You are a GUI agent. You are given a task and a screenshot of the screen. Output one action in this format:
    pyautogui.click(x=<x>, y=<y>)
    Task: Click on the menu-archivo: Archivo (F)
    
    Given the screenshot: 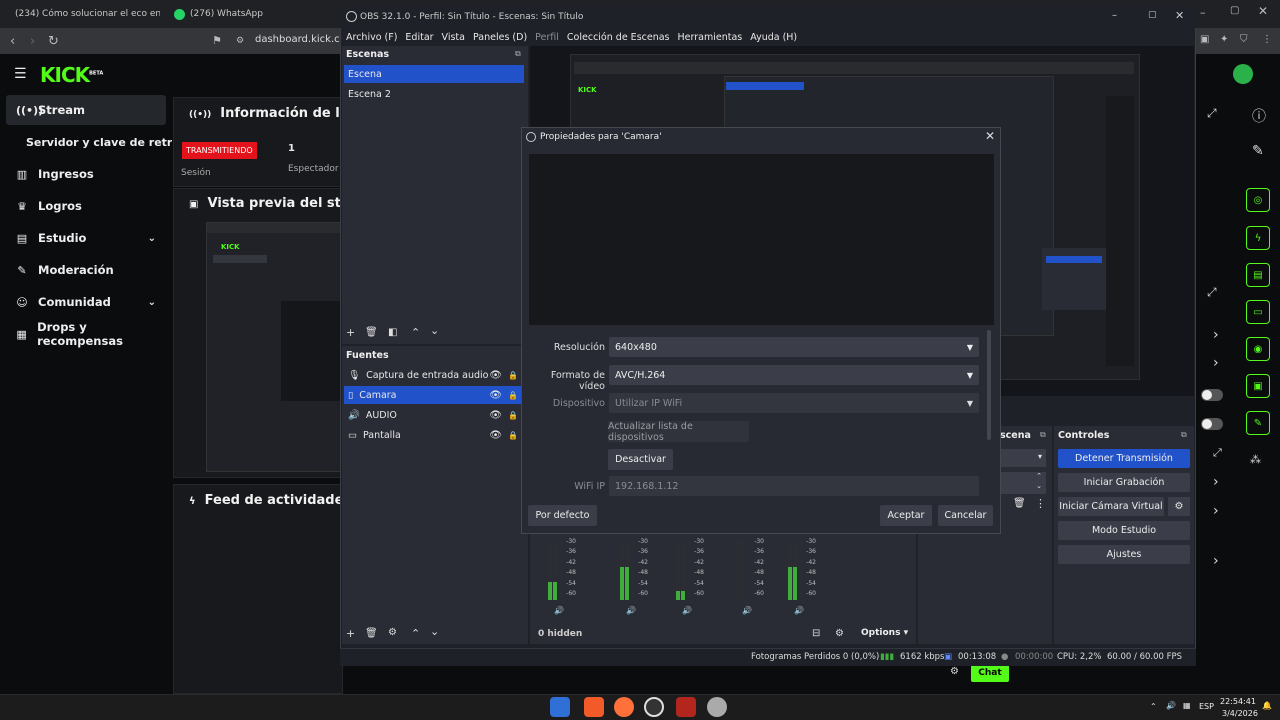 What is the action you would take?
    pyautogui.click(x=371, y=37)
    